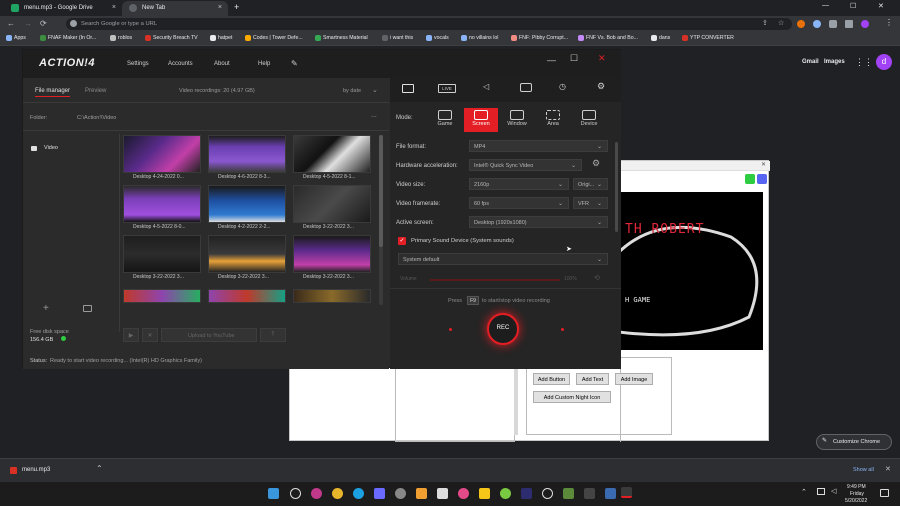 This screenshot has height=506, width=900. I want to click on puzzle-icon, so click(833, 24).